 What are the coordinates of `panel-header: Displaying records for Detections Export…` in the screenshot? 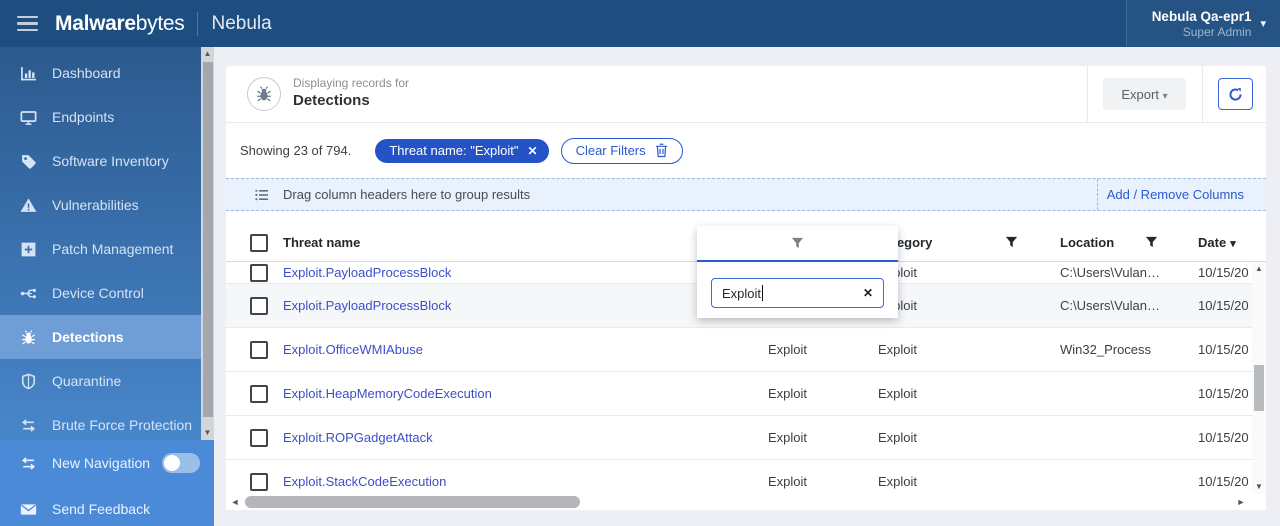 It's located at (746, 94).